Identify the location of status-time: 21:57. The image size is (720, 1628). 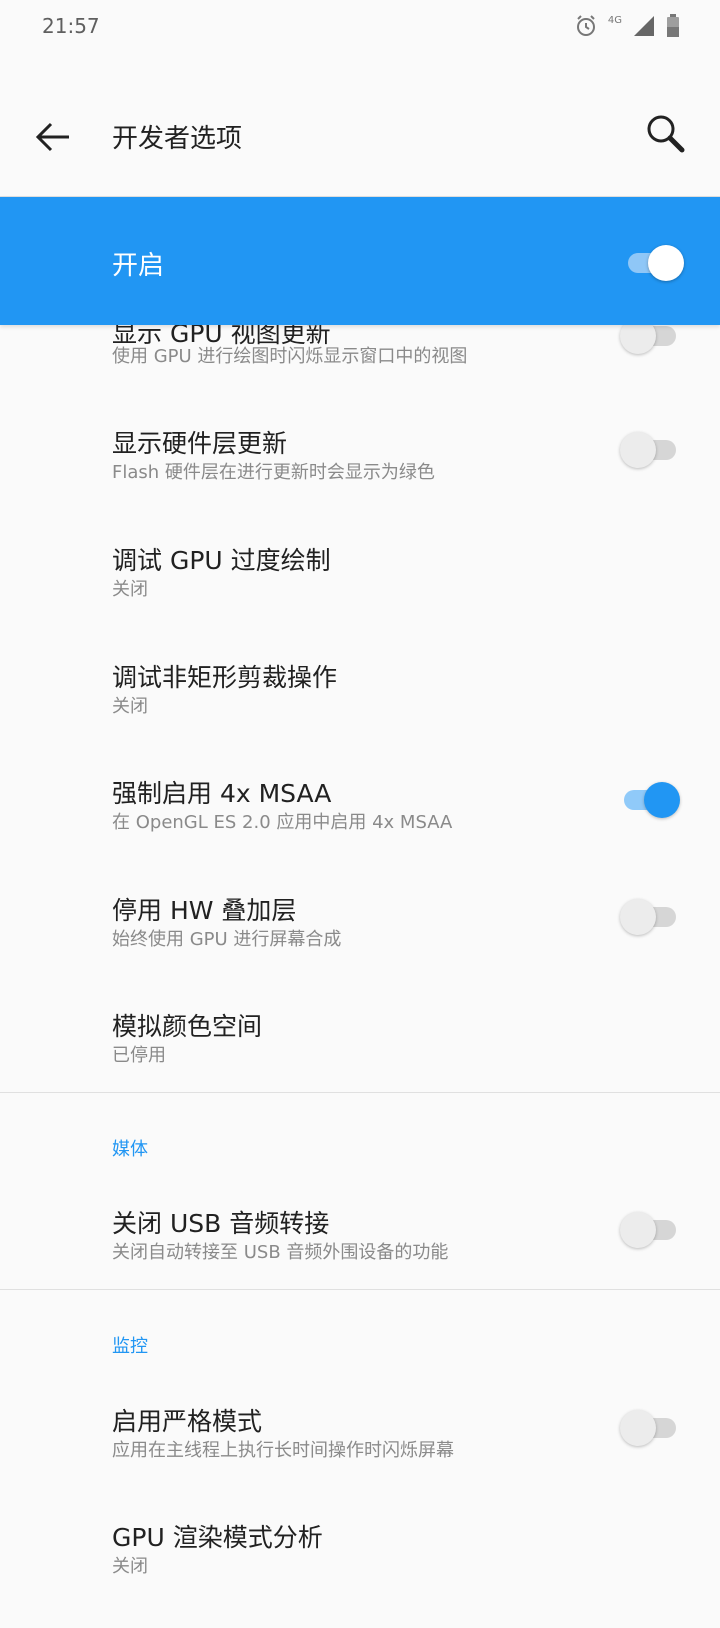
(71, 26).